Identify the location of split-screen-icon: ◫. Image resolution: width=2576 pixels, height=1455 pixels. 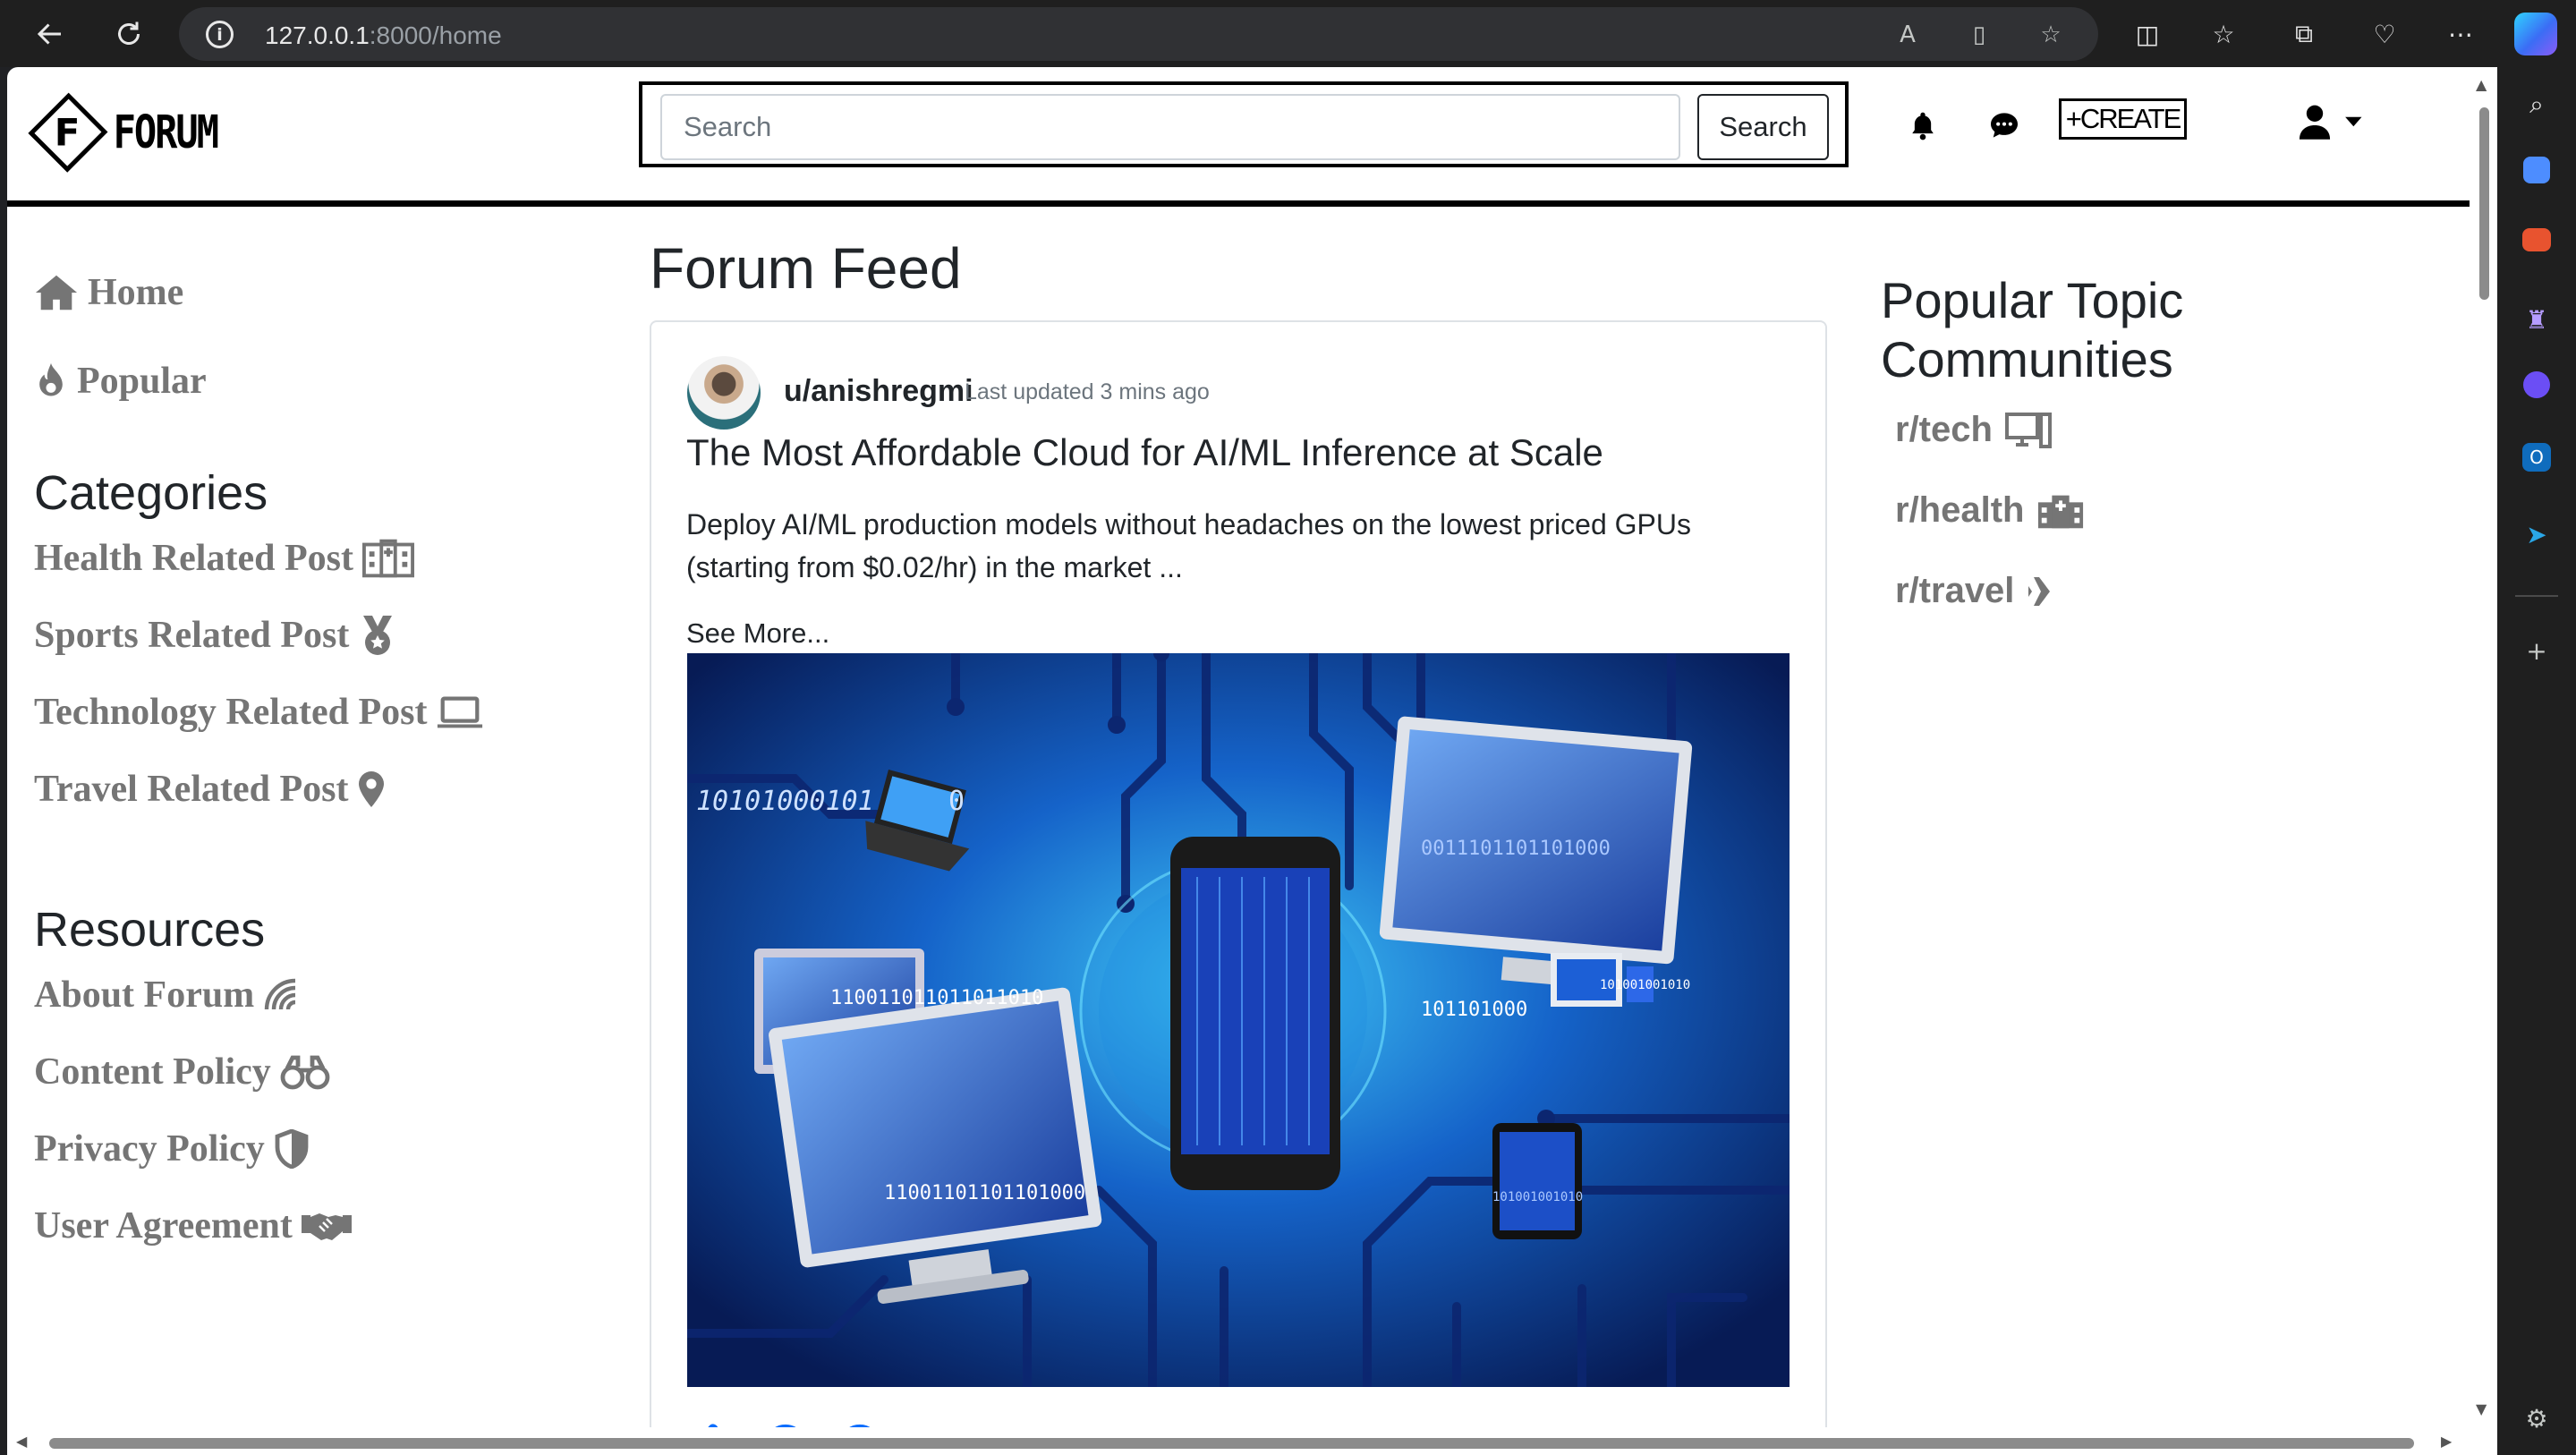
(2147, 34).